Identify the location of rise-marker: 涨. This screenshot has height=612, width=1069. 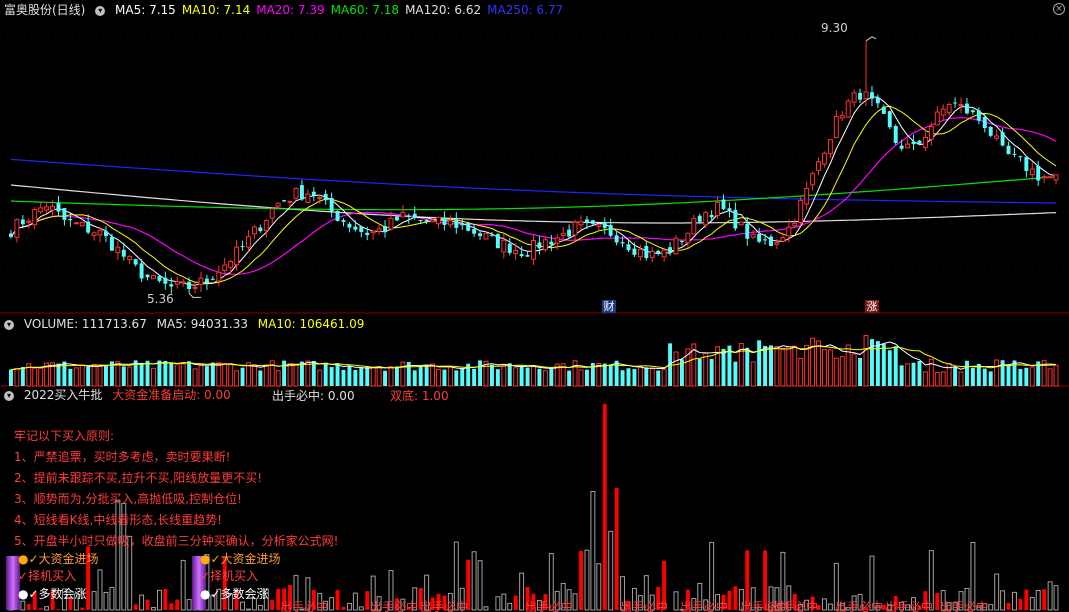
(872, 306).